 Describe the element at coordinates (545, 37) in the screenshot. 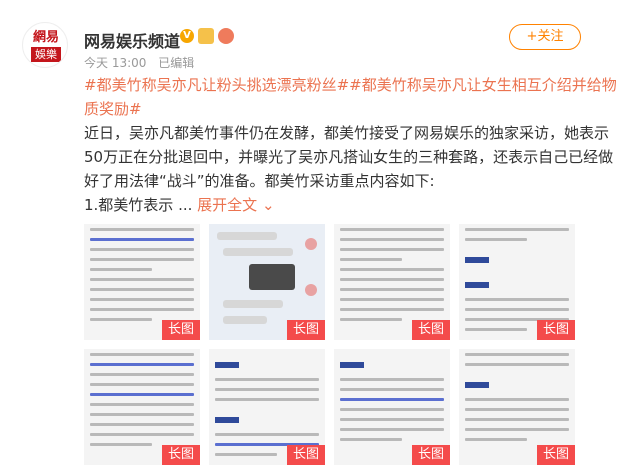

I see `follow-button: +关注` at that location.